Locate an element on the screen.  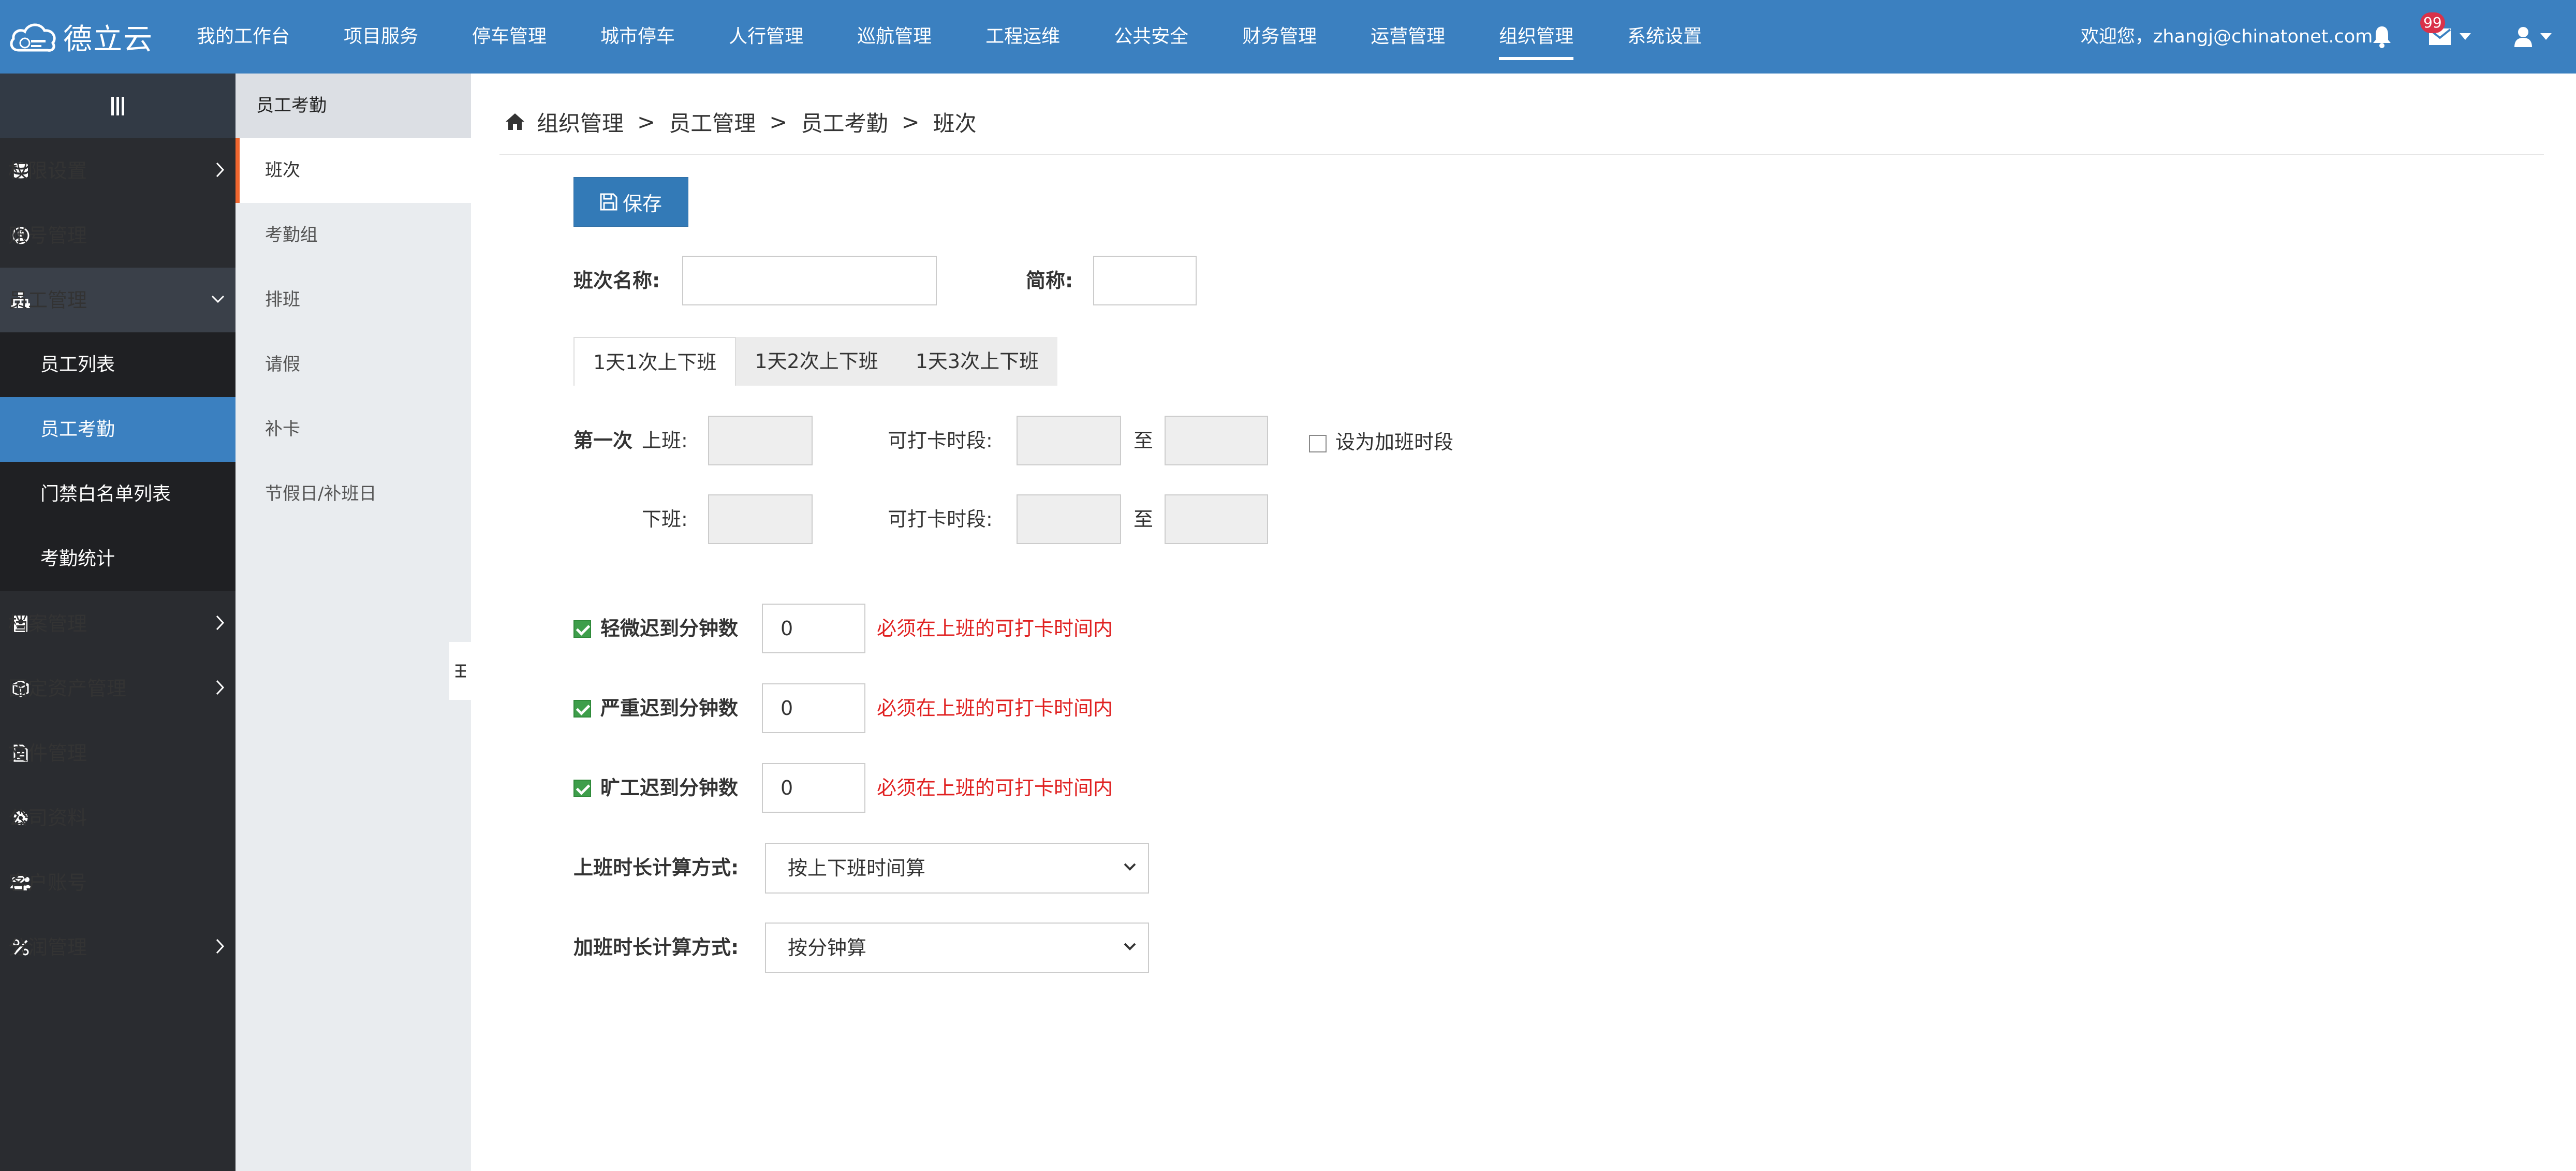
slight-late-minutes-input is located at coordinates (814, 628).